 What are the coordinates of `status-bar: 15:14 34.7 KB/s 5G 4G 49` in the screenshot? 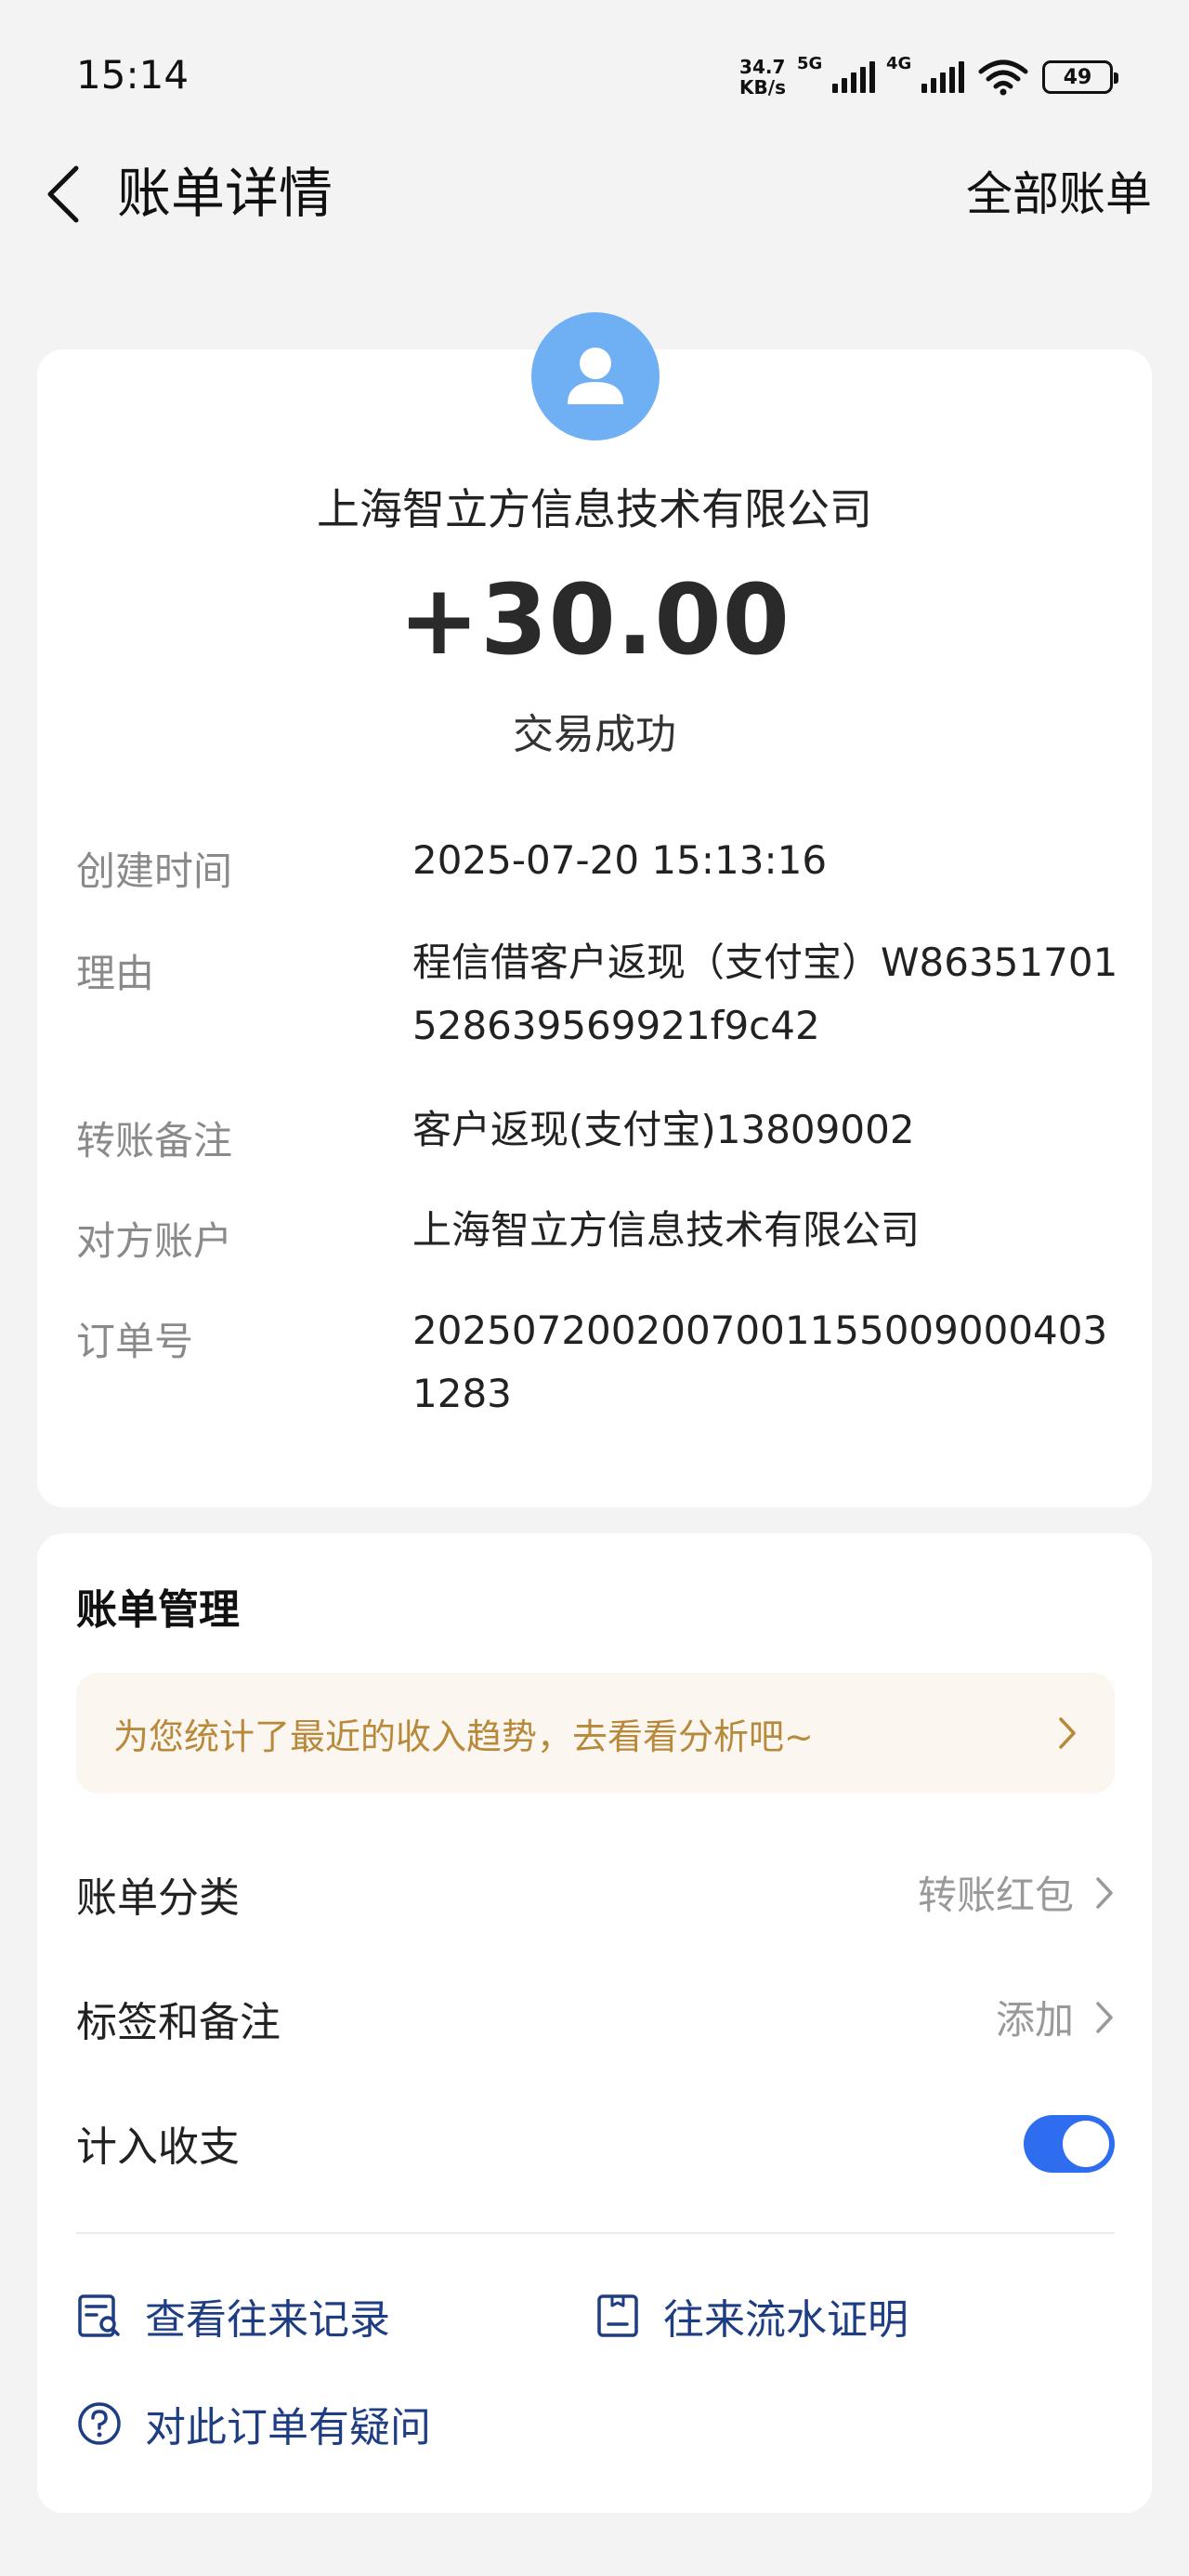 It's located at (594, 69).